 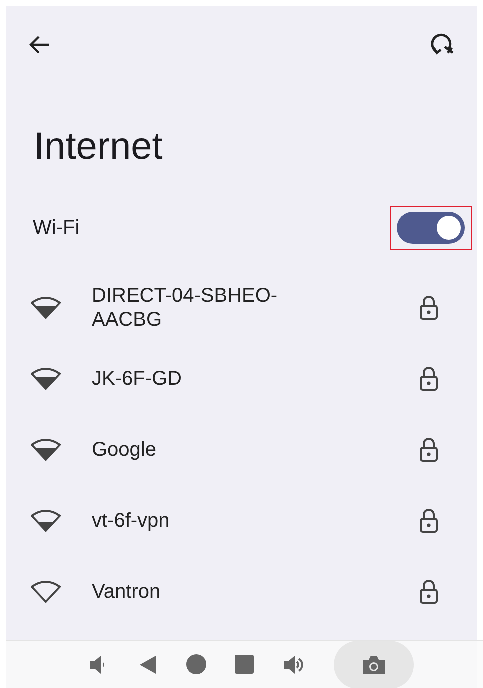 What do you see at coordinates (241, 378) in the screenshot?
I see `network-row: JK-6F-GD` at bounding box center [241, 378].